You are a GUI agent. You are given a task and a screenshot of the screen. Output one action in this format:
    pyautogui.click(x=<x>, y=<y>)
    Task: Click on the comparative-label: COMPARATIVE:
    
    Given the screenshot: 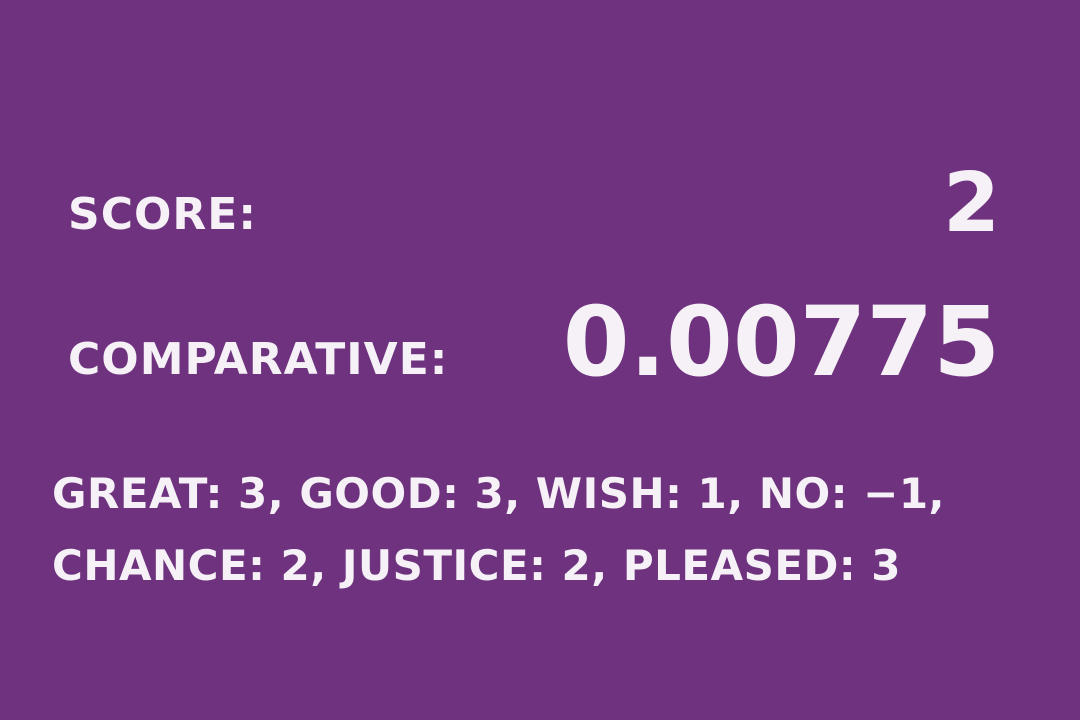 What is the action you would take?
    pyautogui.click(x=258, y=359)
    